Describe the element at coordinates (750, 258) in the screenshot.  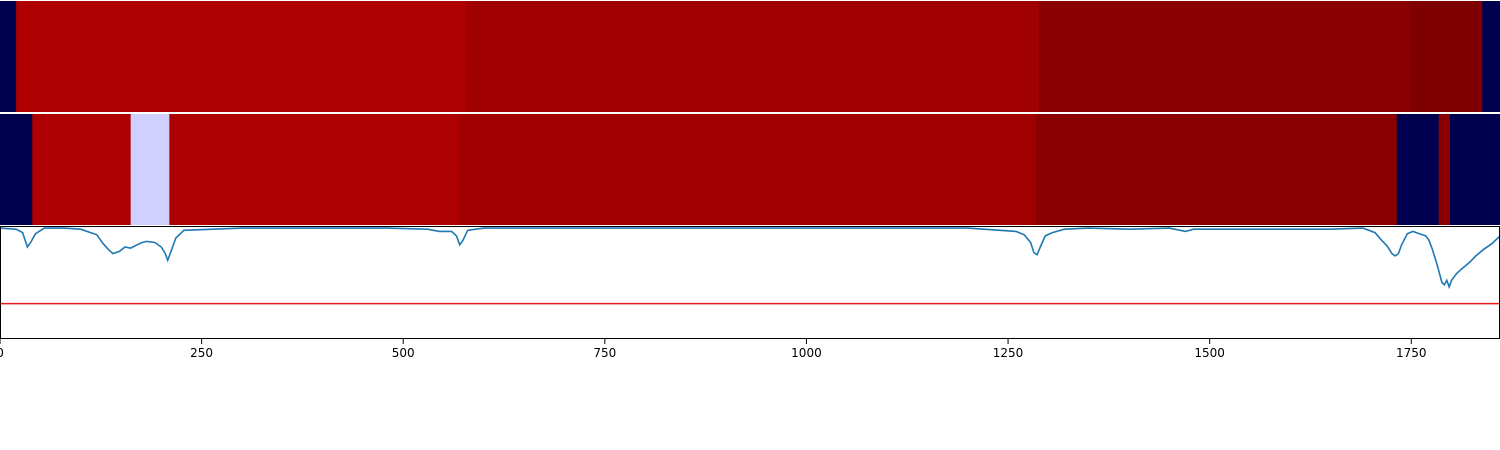
I see `series-line` at that location.